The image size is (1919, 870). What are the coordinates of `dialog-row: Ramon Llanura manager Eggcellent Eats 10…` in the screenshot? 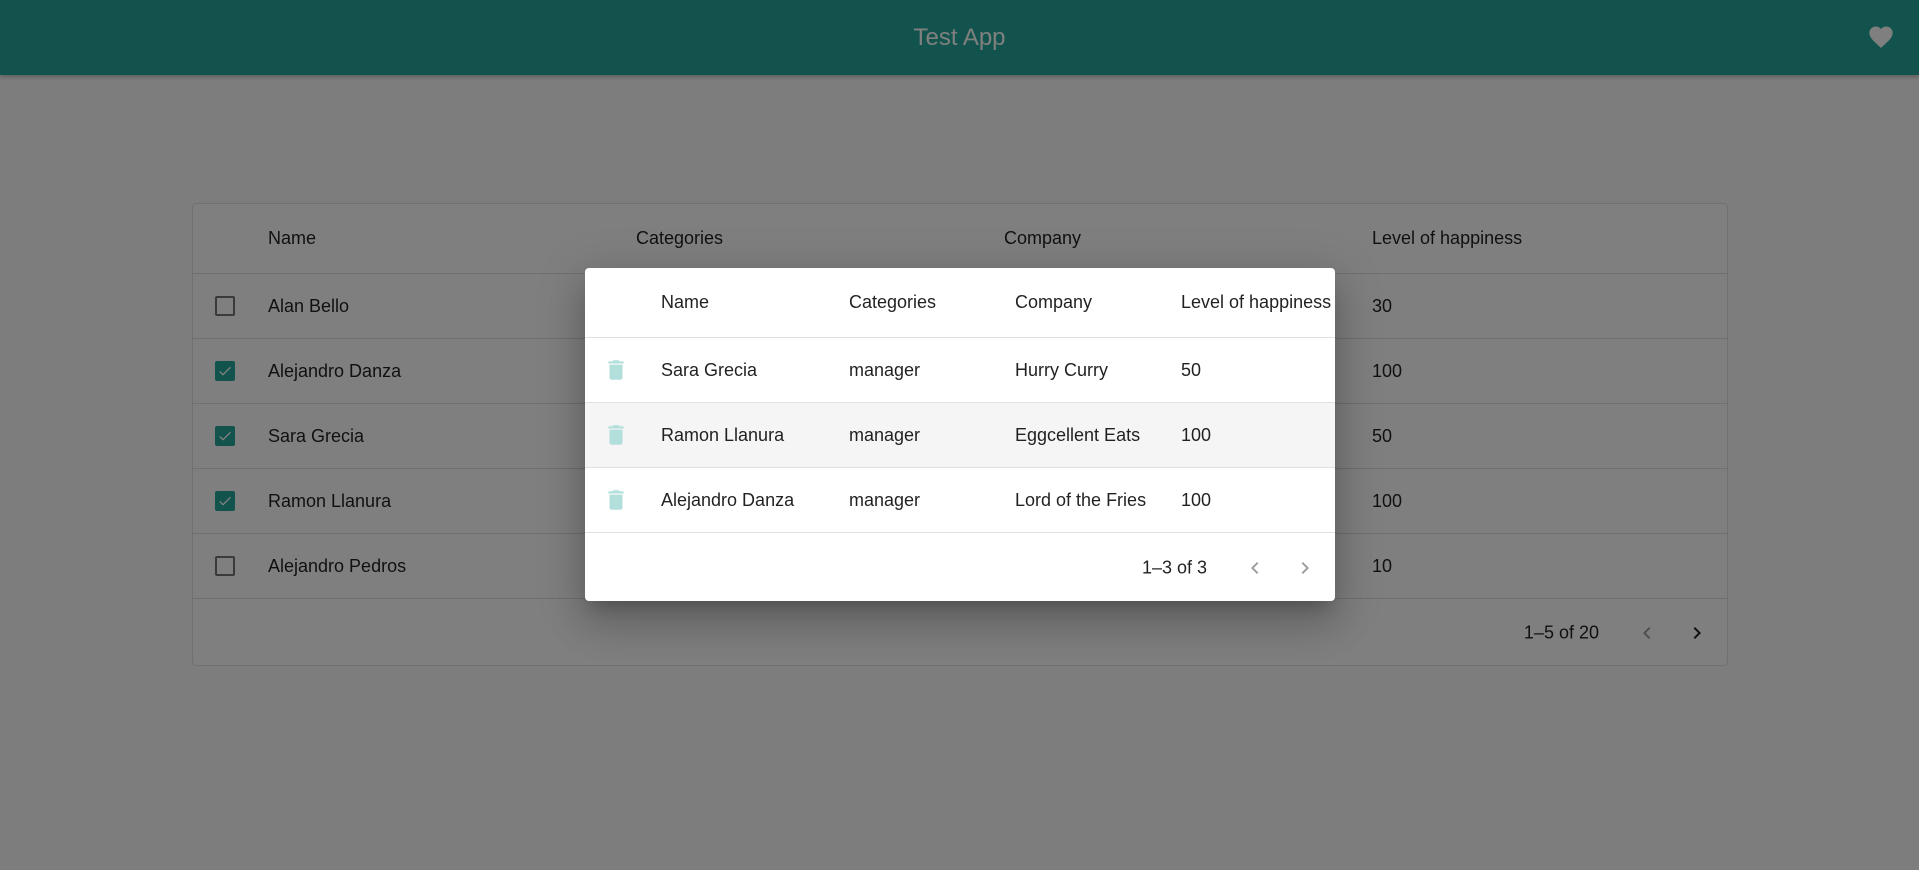 It's located at (960, 435).